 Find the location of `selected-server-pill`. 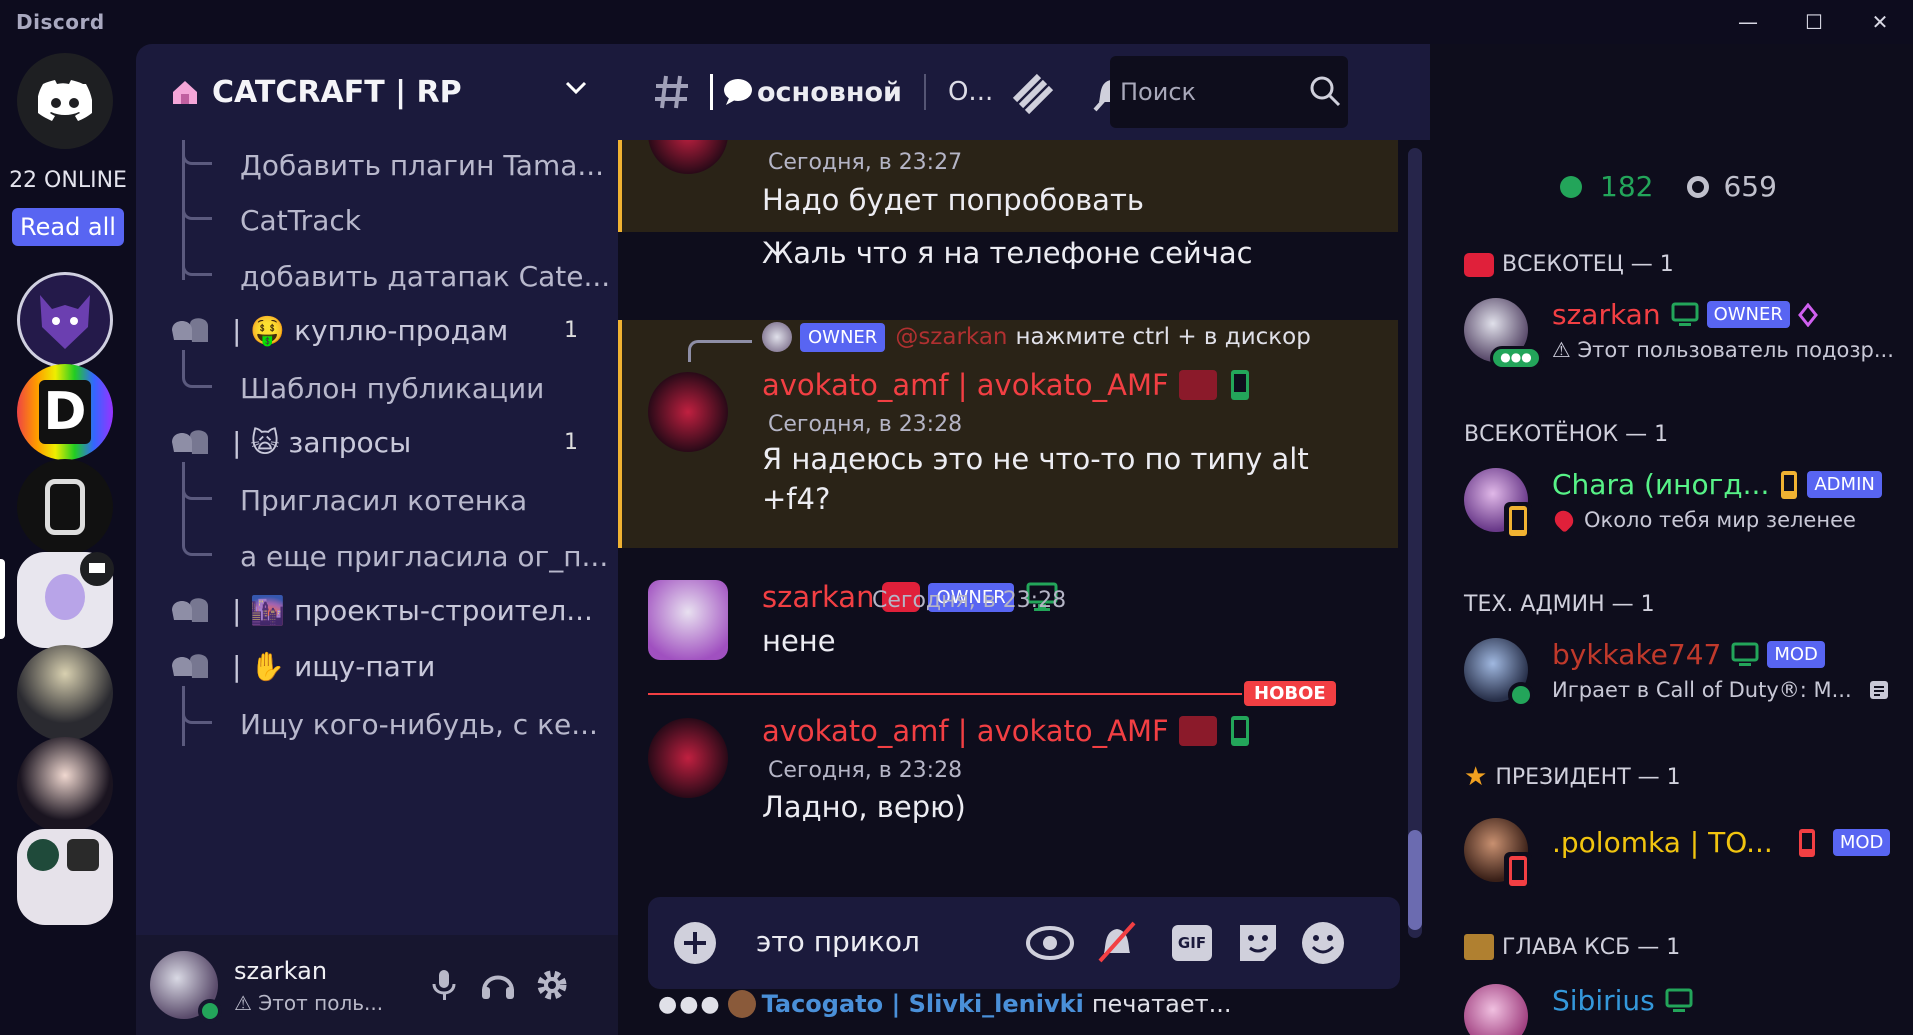

selected-server-pill is located at coordinates (2, 599).